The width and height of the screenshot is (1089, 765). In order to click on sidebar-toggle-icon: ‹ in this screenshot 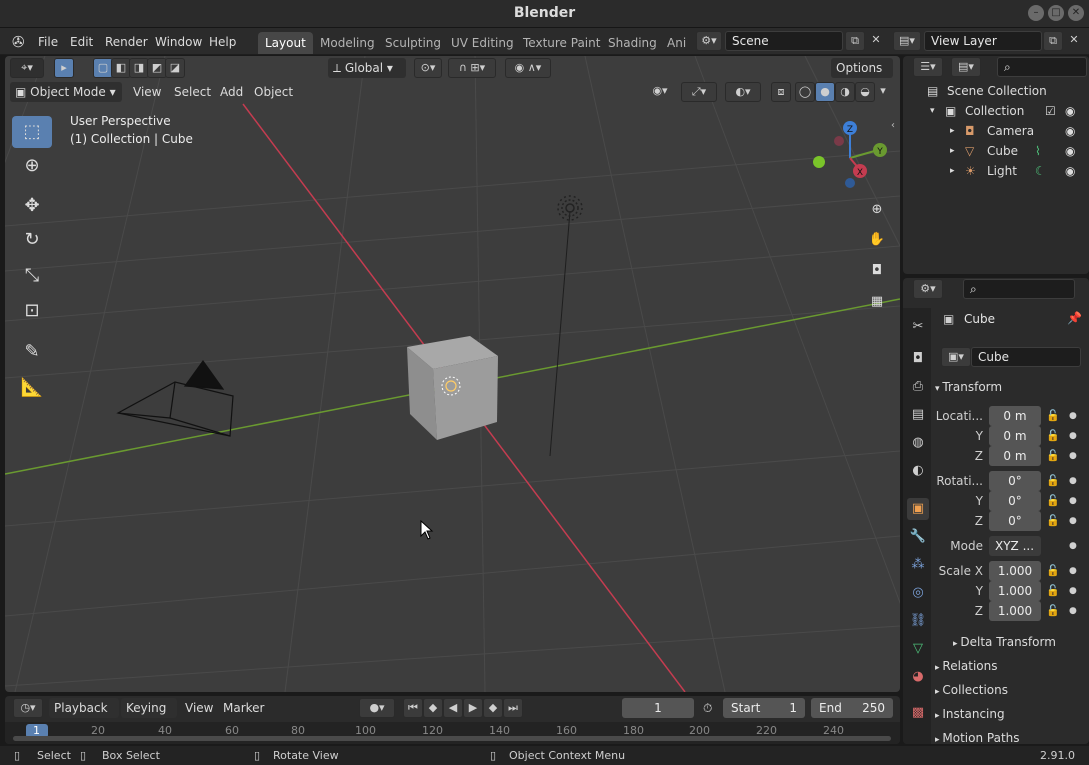, I will do `click(893, 125)`.